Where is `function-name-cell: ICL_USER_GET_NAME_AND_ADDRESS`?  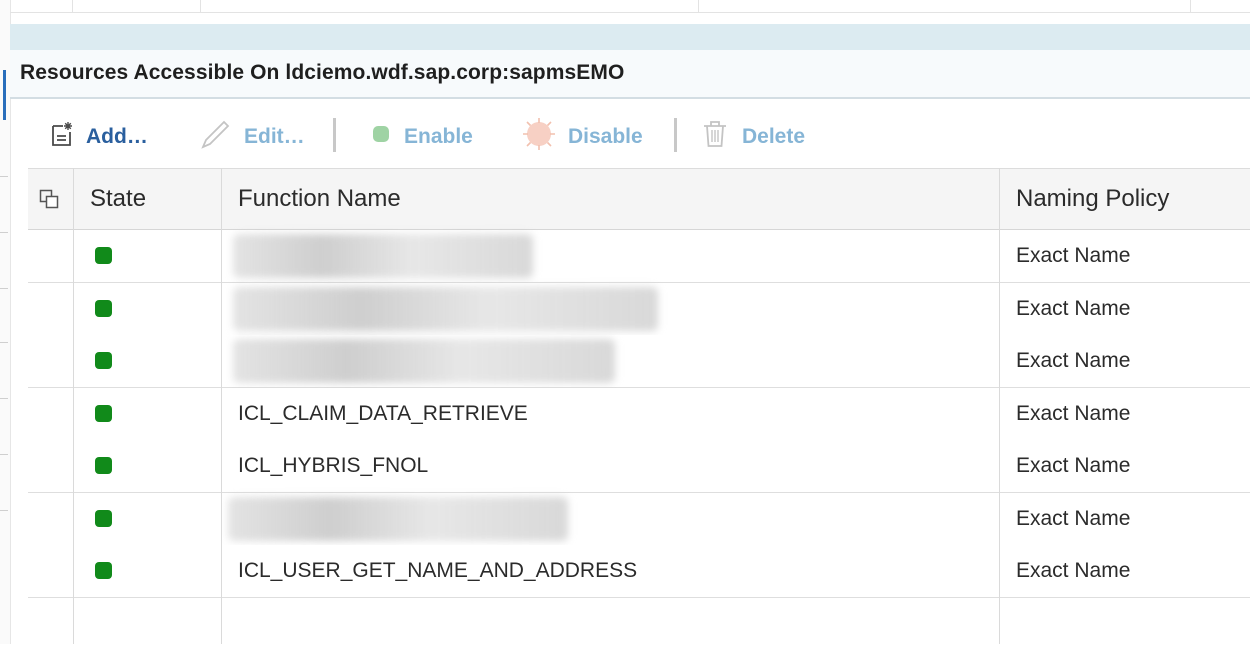
function-name-cell: ICL_USER_GET_NAME_AND_ADDRESS is located at coordinates (438, 570).